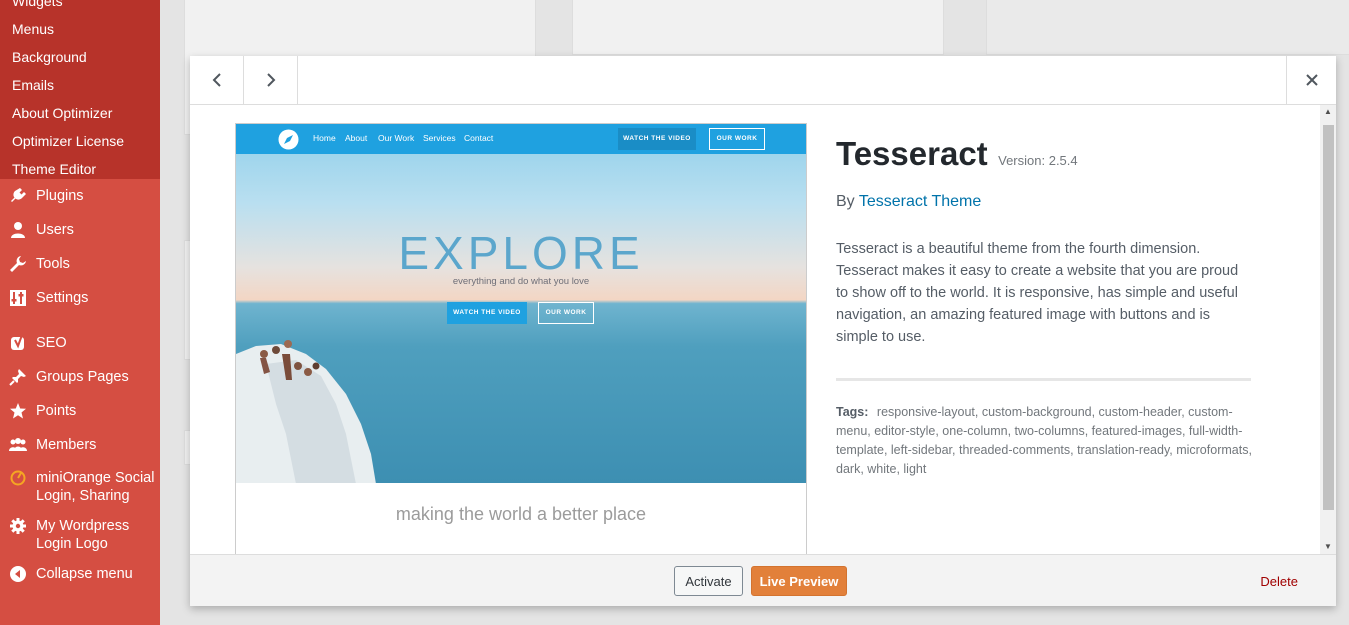  Describe the element at coordinates (18, 264) in the screenshot. I see `wrench-icon` at that location.